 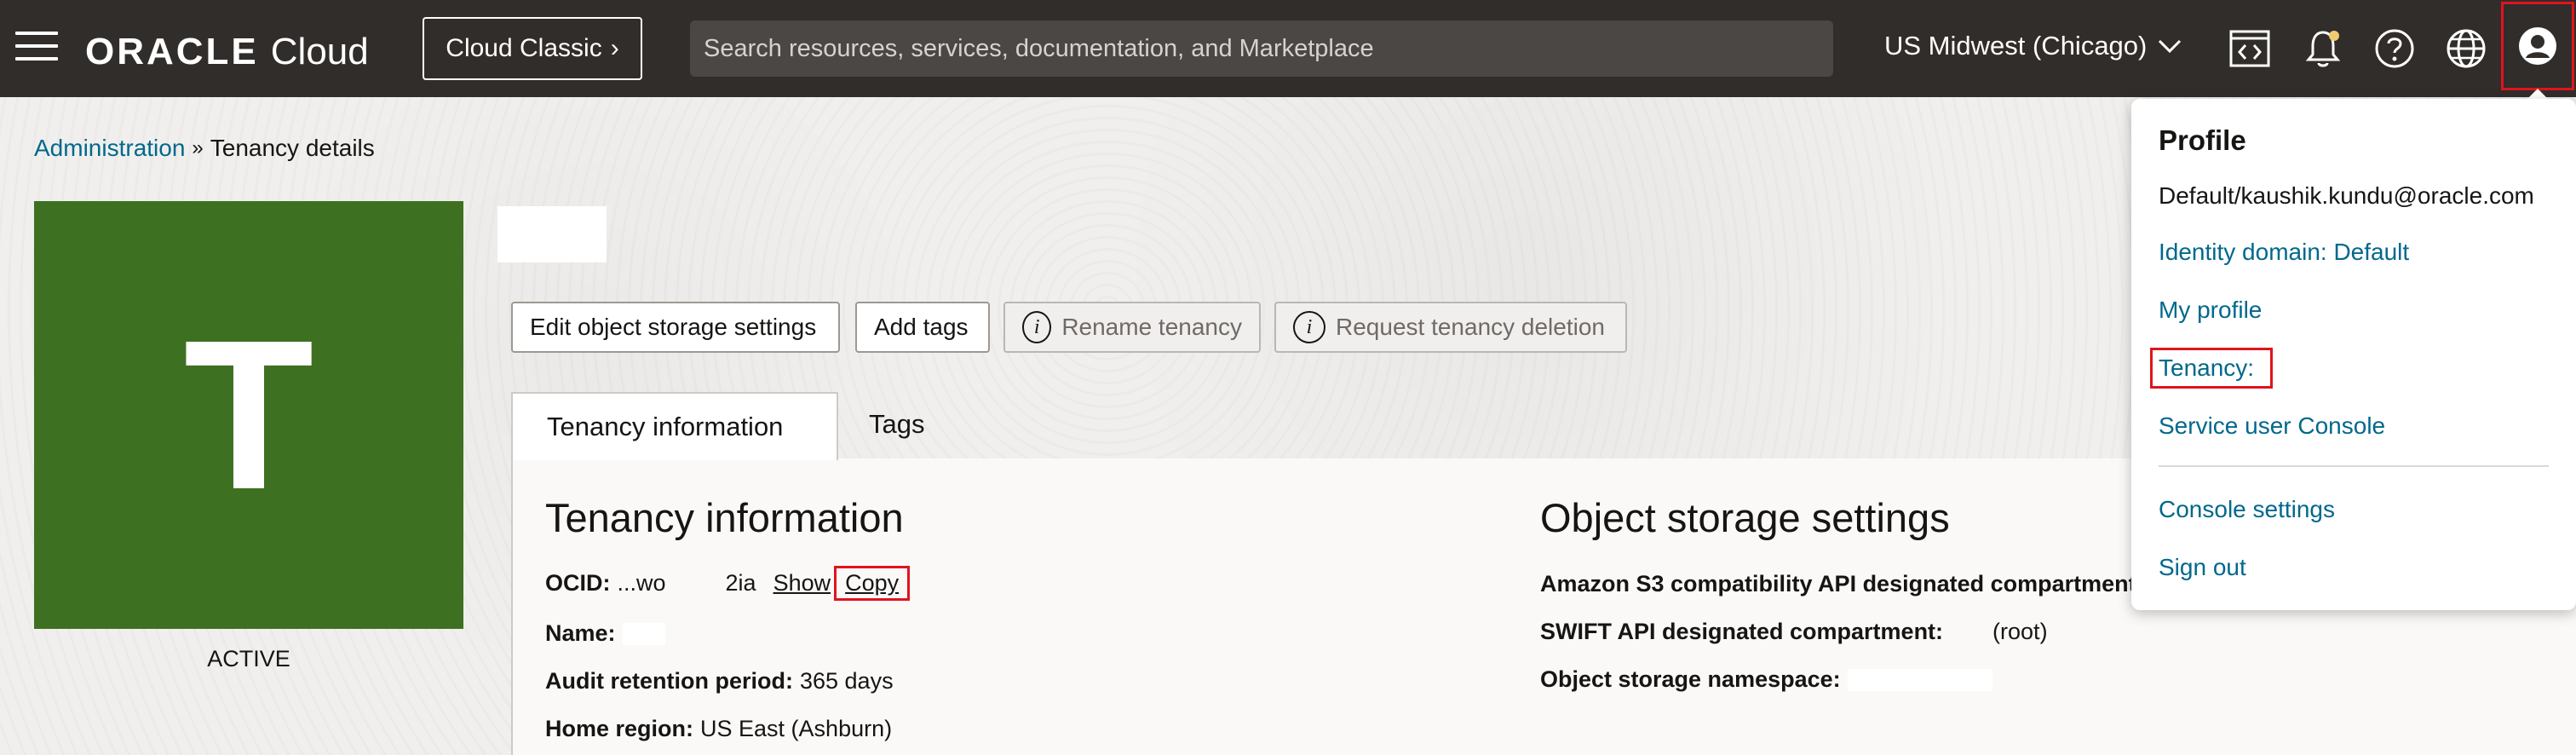 I want to click on namespace-row: Object storage namespace:, so click(x=1766, y=679).